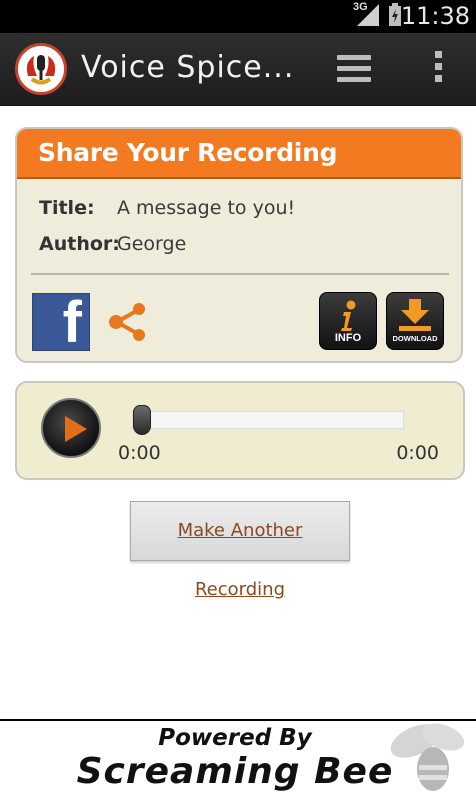 Image resolution: width=476 pixels, height=794 pixels. I want to click on title-label: Title:, so click(67, 208).